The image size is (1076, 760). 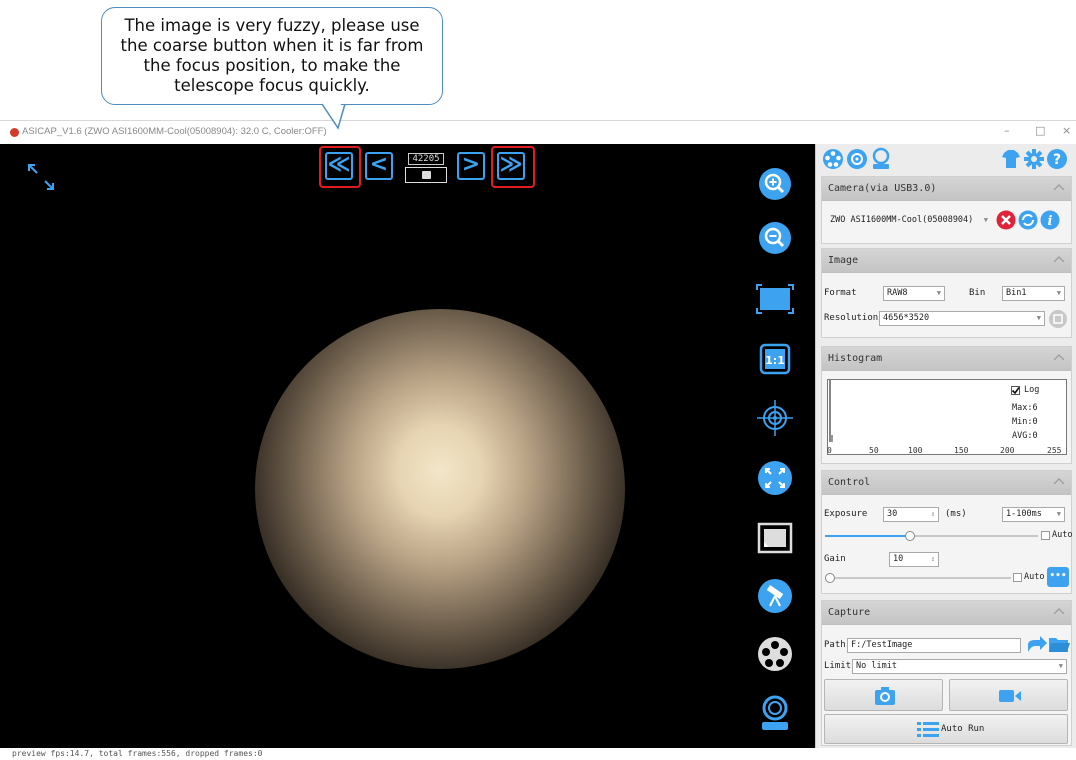 I want to click on remove-camera-icon, so click(x=1006, y=220).